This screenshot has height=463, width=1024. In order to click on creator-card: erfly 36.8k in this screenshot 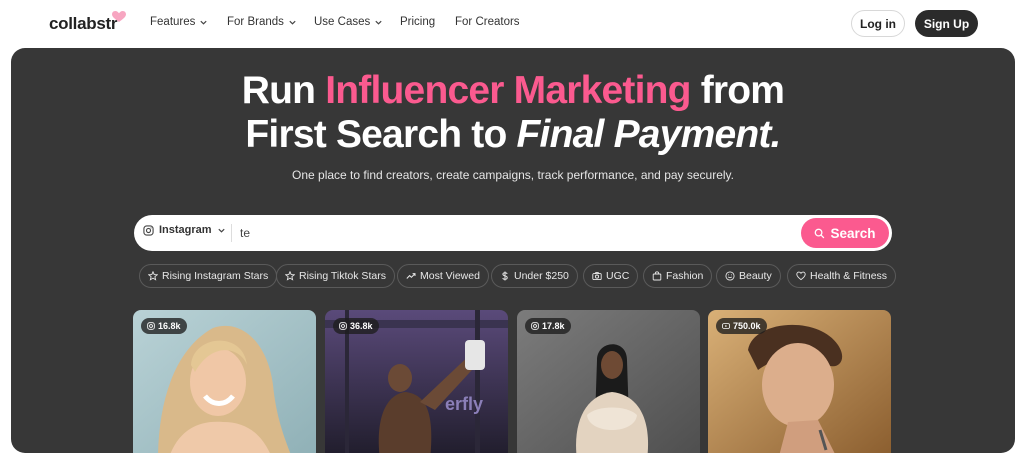, I will do `click(416, 381)`.